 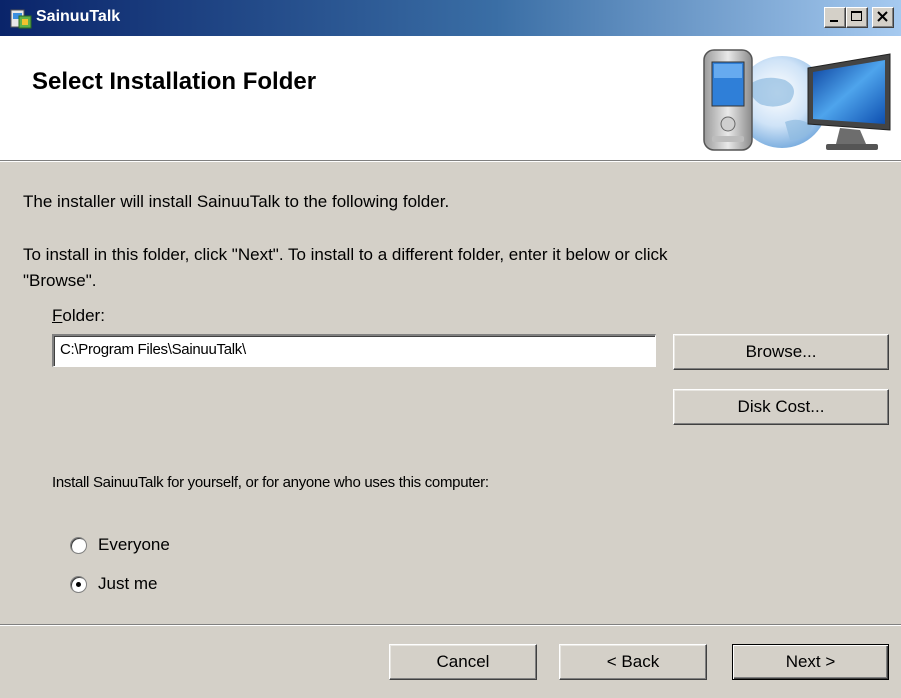 I want to click on folder-label-text: older:, so click(x=83, y=315).